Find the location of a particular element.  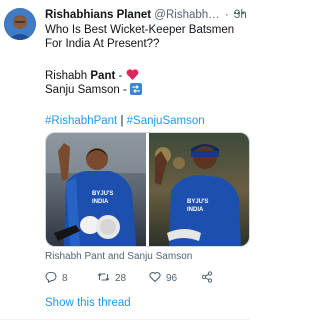

option-pant-bold: Pant is located at coordinates (103, 76).